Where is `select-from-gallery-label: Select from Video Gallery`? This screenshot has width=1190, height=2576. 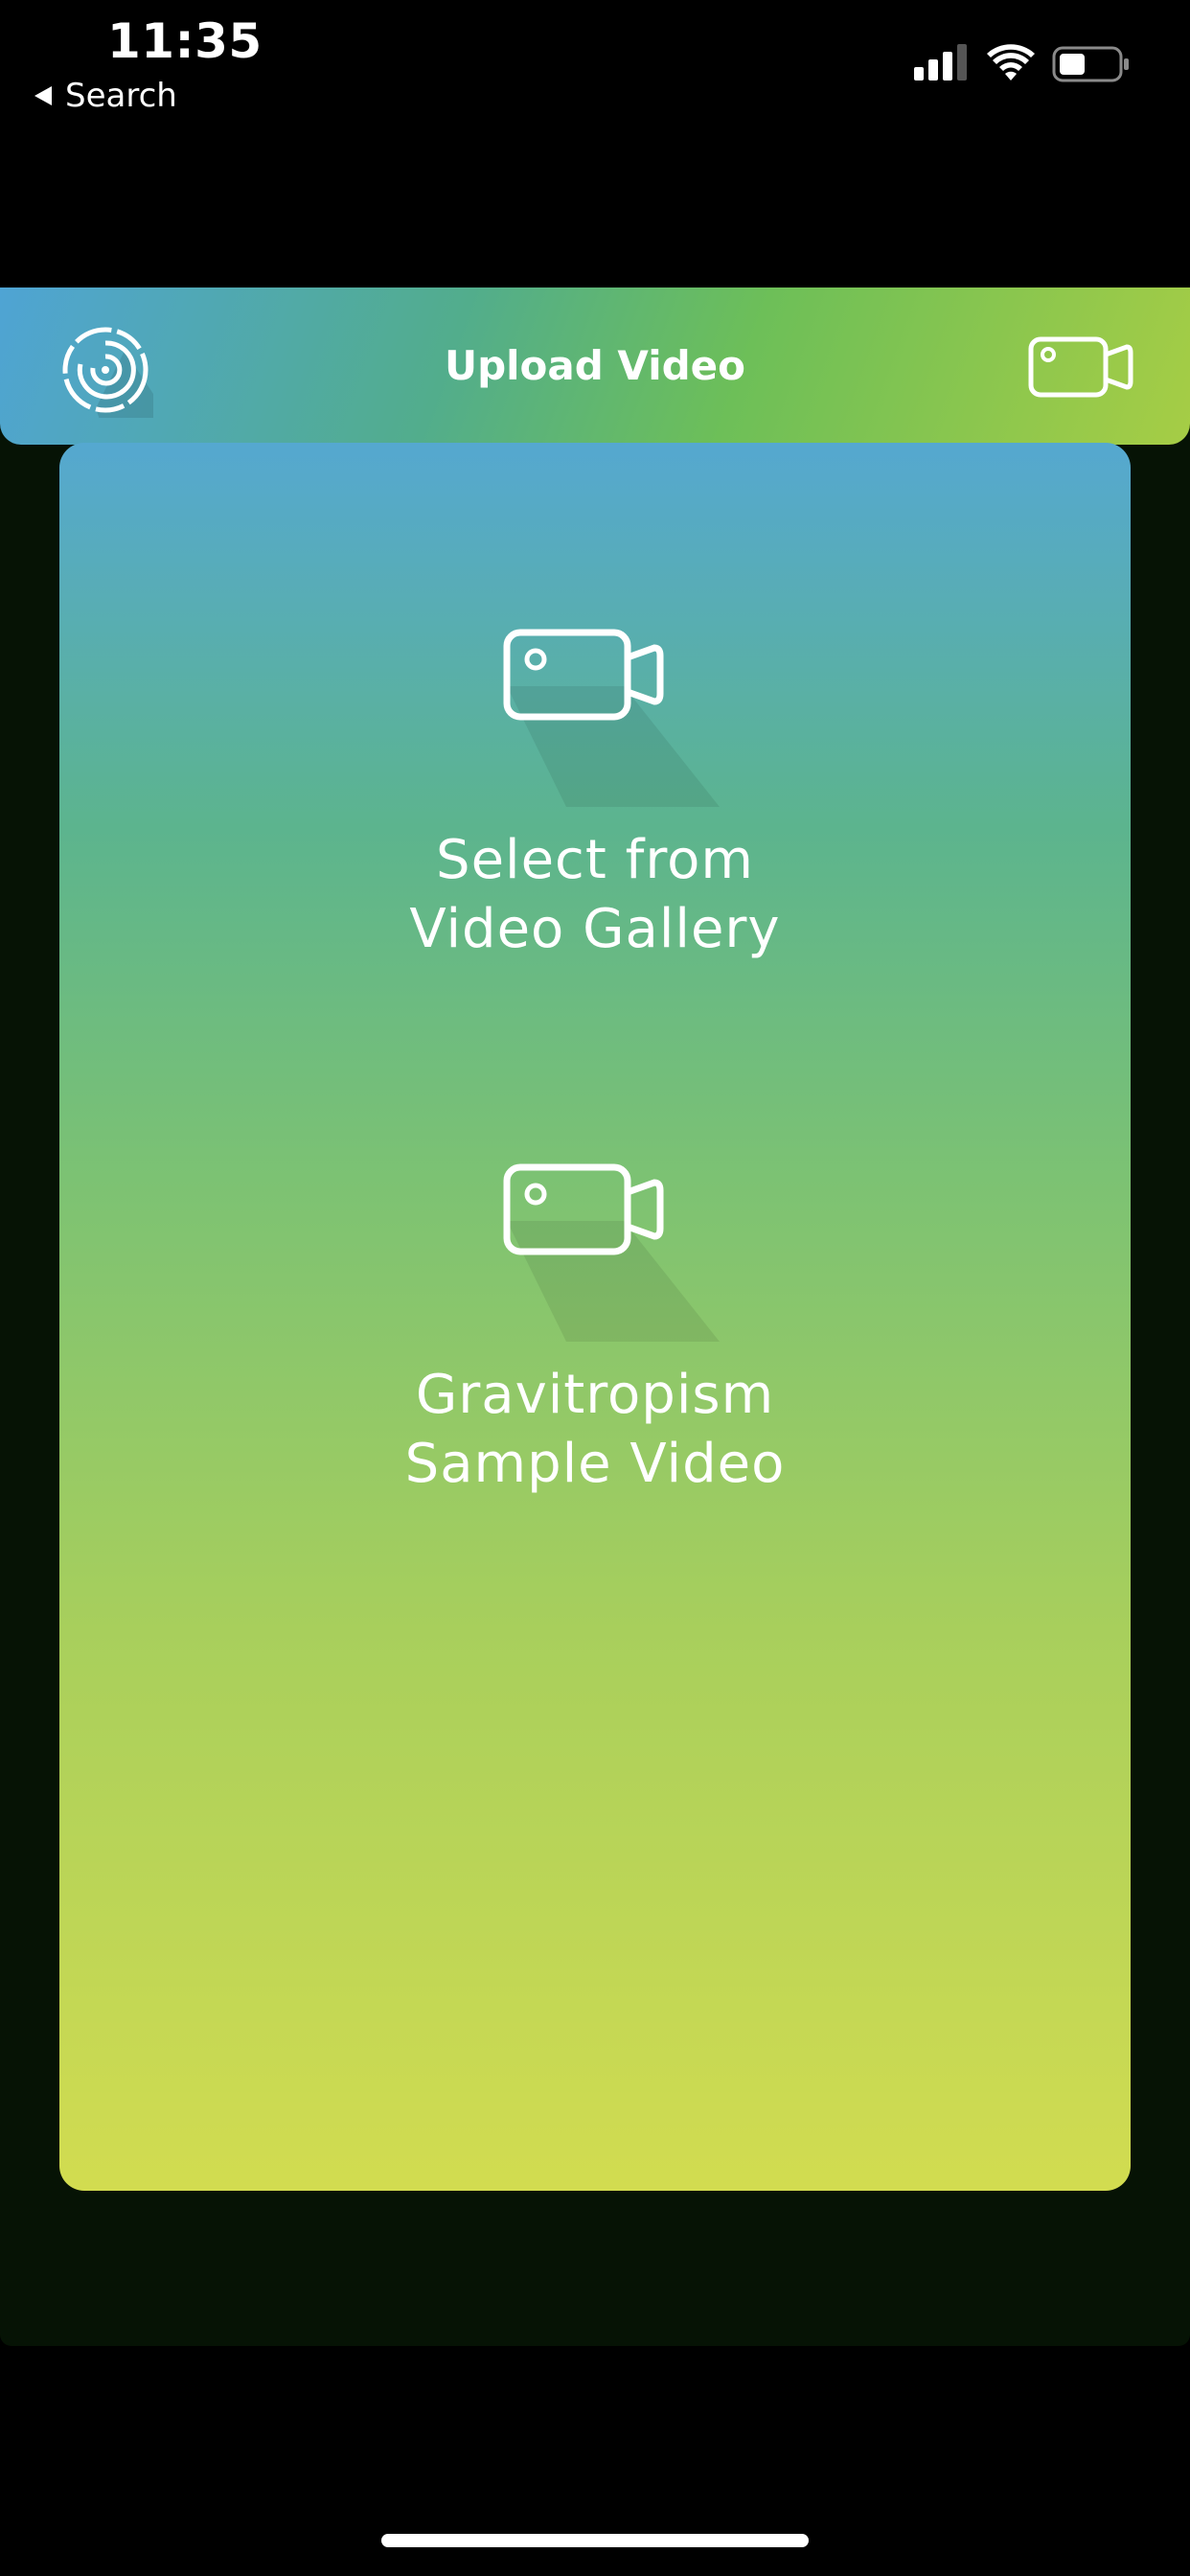 select-from-gallery-label: Select from Video Gallery is located at coordinates (595, 894).